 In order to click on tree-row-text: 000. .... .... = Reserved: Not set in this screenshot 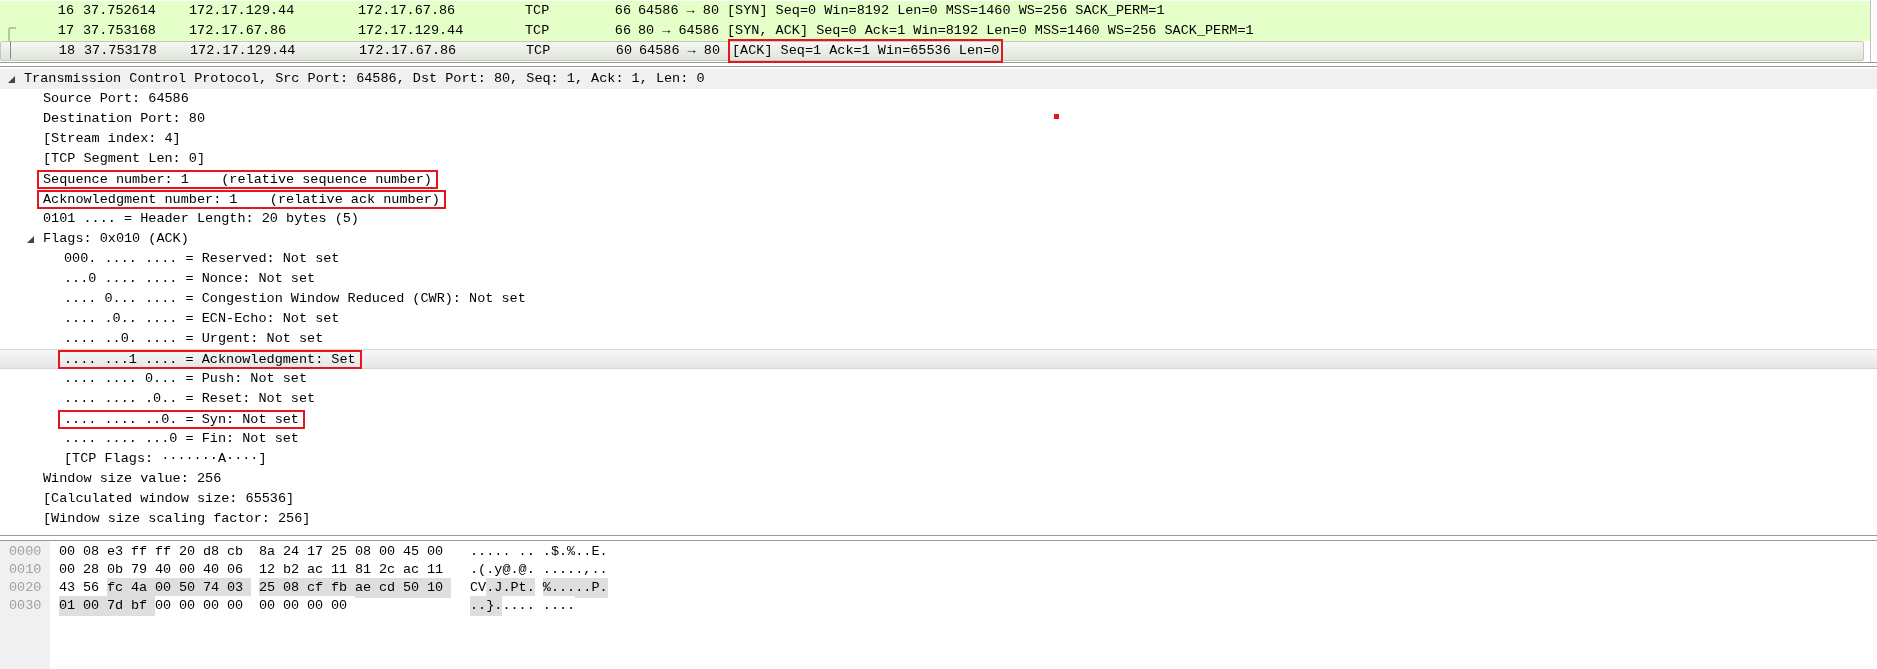, I will do `click(202, 258)`.